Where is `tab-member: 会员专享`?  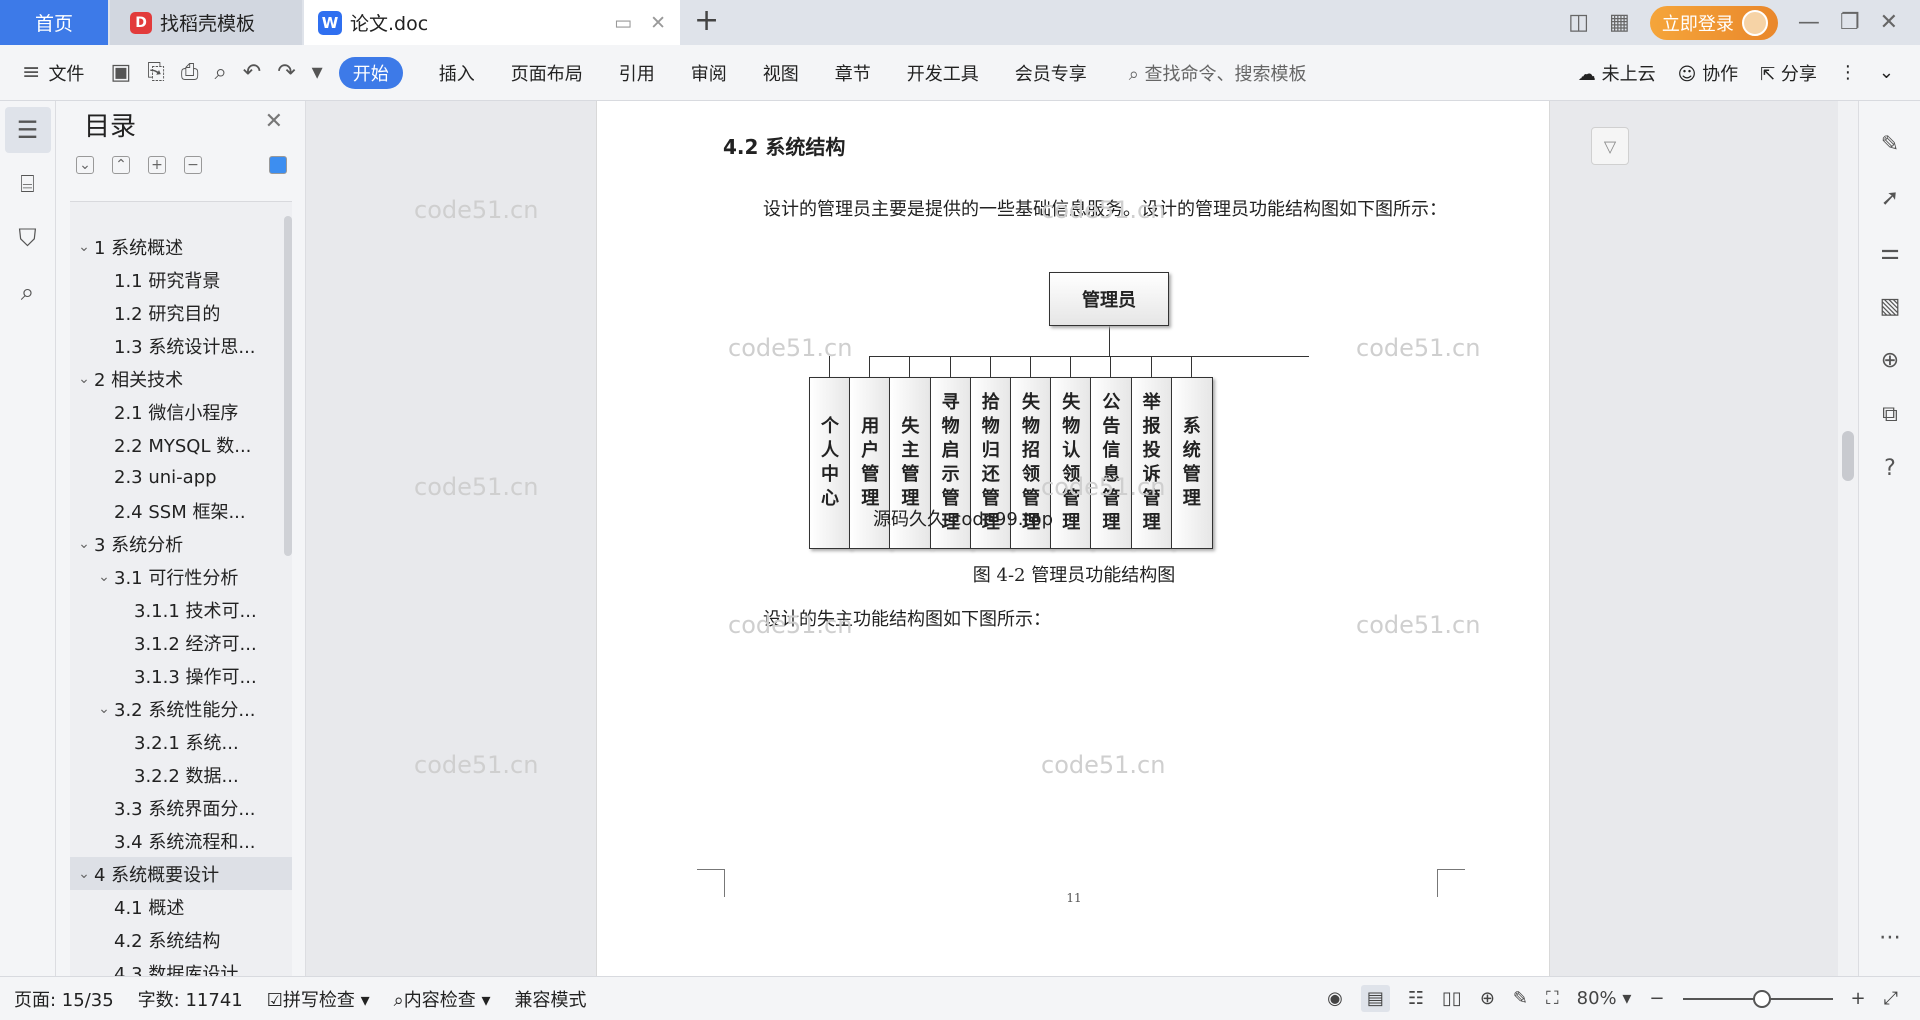 tab-member: 会员专享 is located at coordinates (1051, 73).